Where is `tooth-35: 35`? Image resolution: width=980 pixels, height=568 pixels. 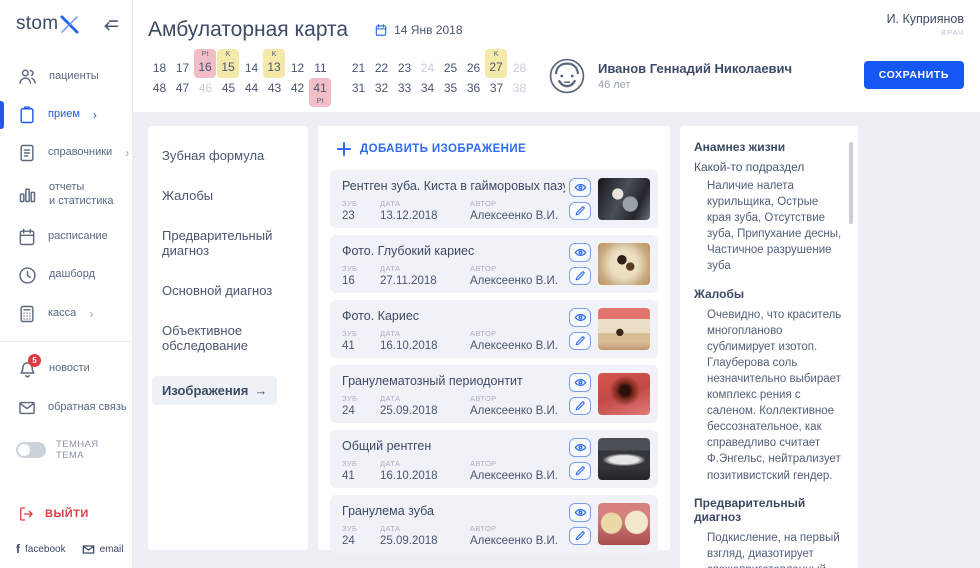 tooth-35: 35 is located at coordinates (450, 94).